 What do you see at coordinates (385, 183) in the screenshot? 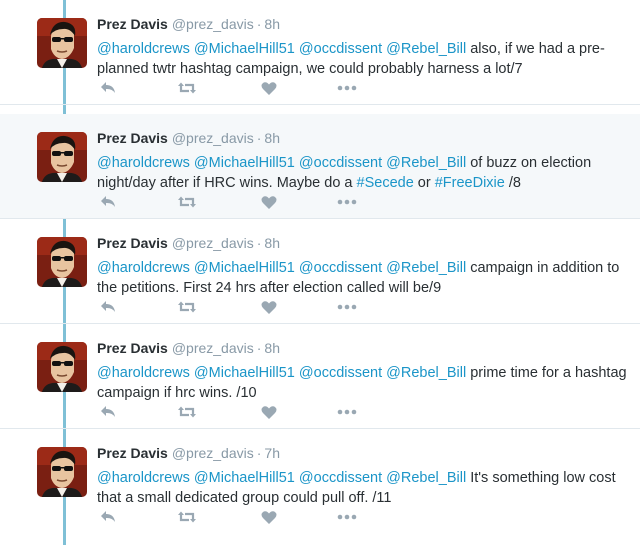
I see `hashtag-link: #Secede` at bounding box center [385, 183].